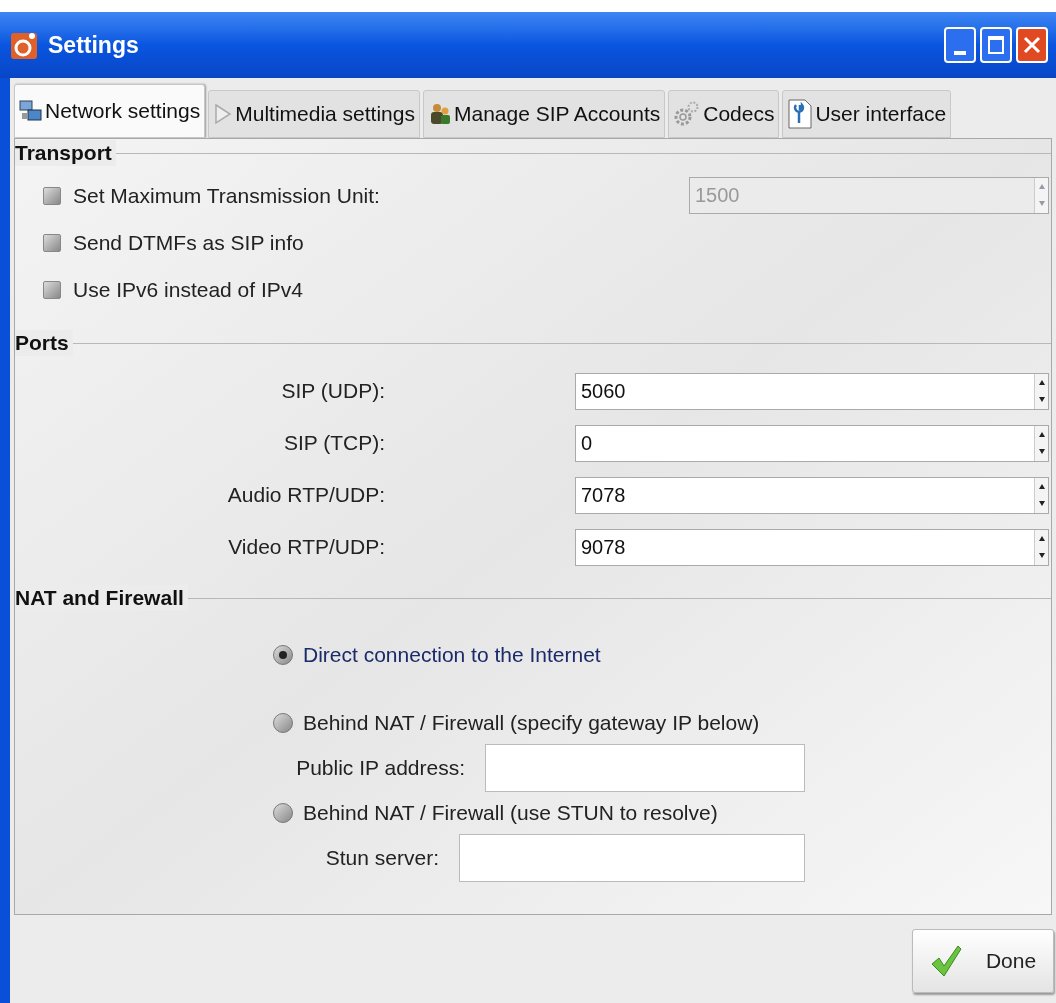 The image size is (1056, 1003). What do you see at coordinates (812, 495) in the screenshot?
I see `number-spinbox: 7078` at bounding box center [812, 495].